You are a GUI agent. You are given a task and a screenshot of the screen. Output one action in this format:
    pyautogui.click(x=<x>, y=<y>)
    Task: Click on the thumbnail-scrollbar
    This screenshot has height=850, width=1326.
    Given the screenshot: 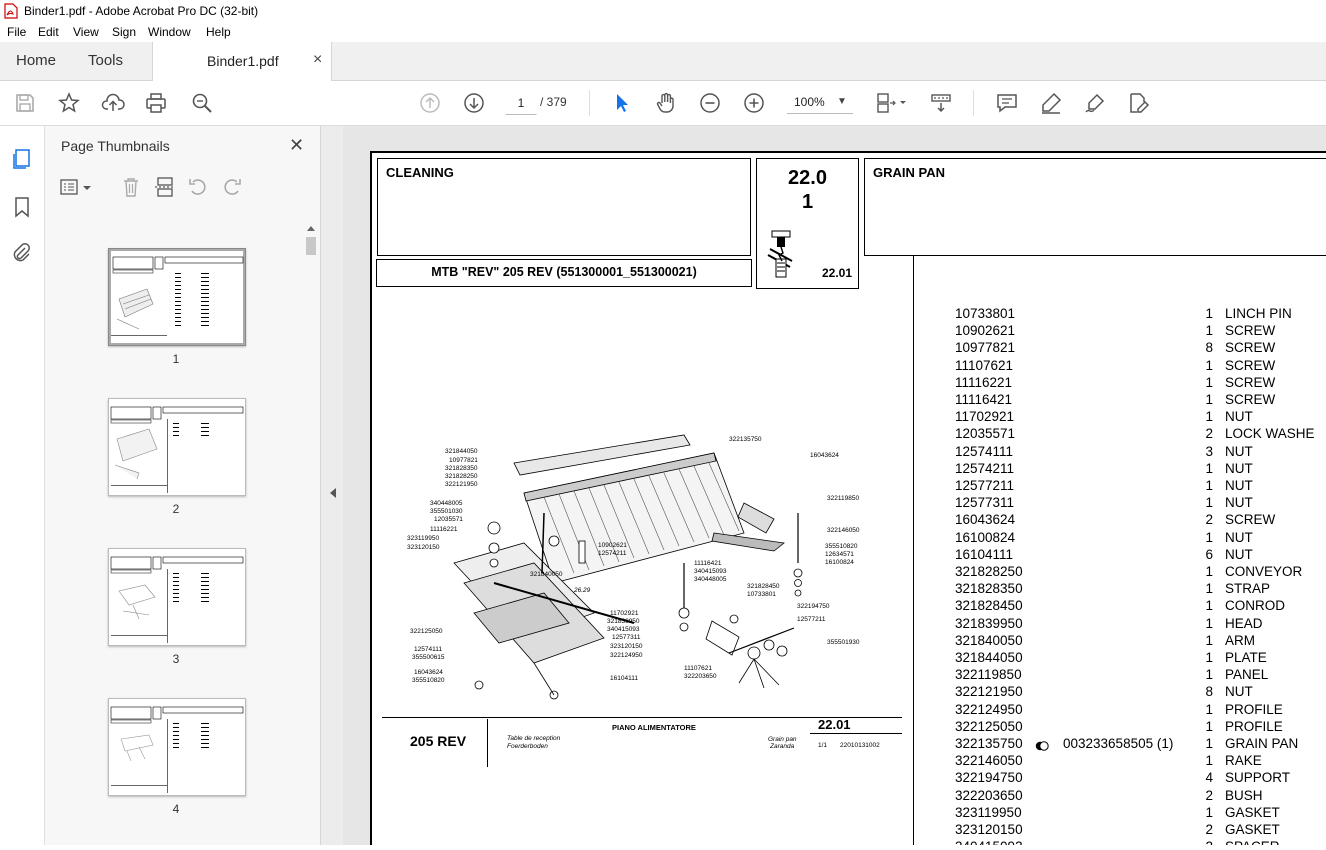 What is the action you would take?
    pyautogui.click(x=311, y=534)
    